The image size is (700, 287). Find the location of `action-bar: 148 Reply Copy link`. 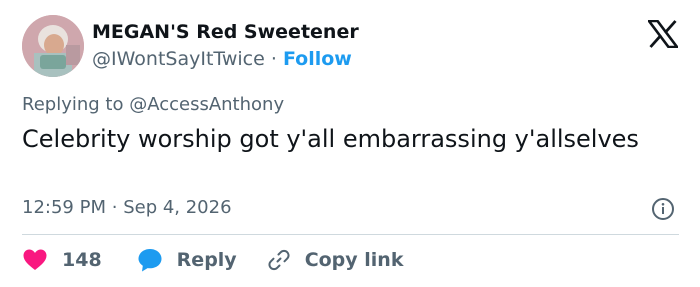

action-bar: 148 Reply Copy link is located at coordinates (212, 260).